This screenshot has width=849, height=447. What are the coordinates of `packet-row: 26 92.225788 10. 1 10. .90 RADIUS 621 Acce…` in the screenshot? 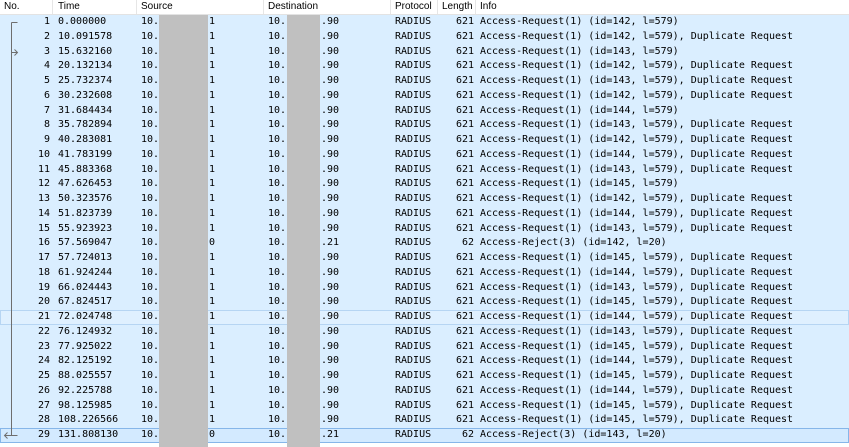 It's located at (424, 391).